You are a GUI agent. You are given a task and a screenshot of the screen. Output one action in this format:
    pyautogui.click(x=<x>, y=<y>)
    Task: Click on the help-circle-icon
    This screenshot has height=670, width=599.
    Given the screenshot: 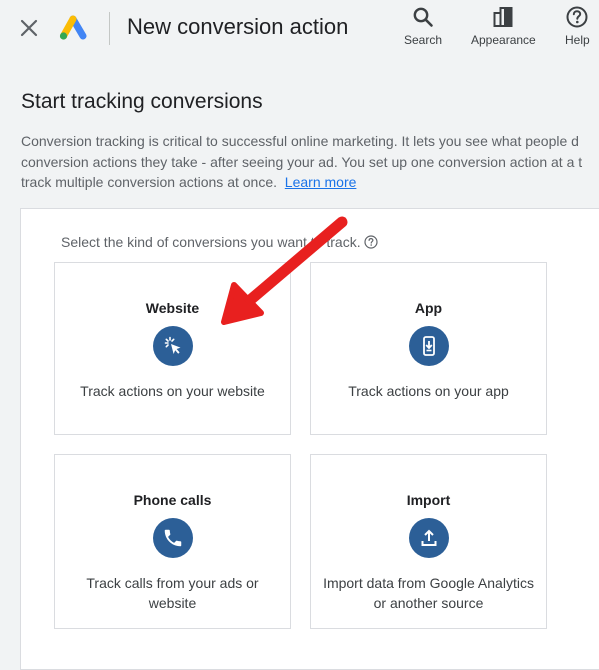 What is the action you would take?
    pyautogui.click(x=371, y=242)
    